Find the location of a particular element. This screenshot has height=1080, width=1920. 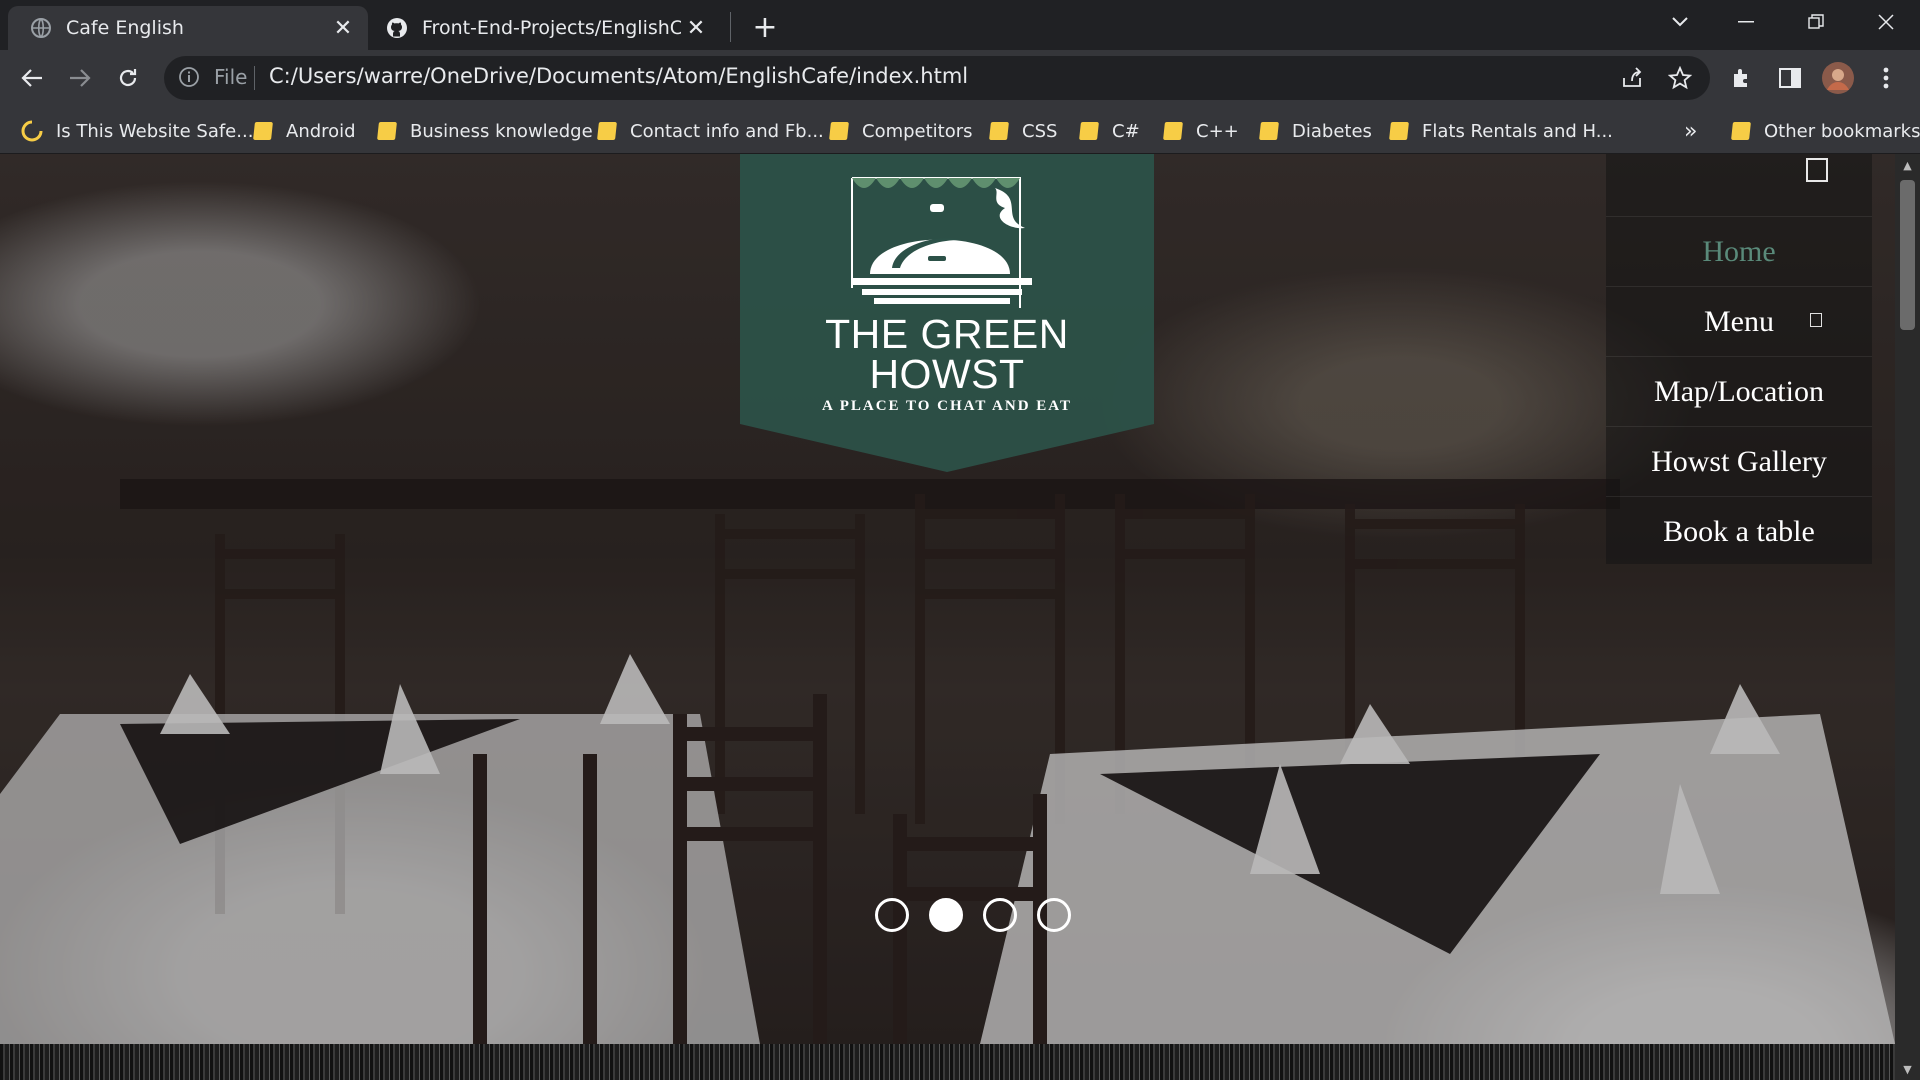

brand-line-2: HOWST is located at coordinates (947, 374).